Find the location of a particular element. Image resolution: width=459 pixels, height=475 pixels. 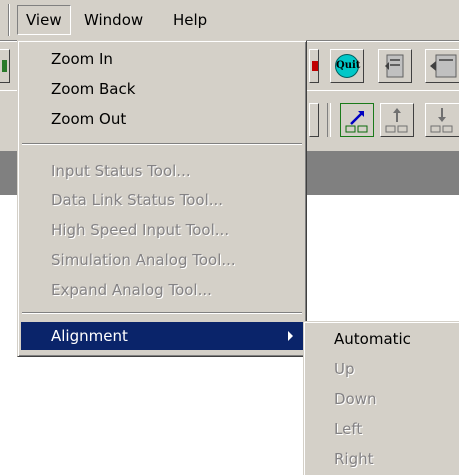

submenu-item-right: Right is located at coordinates (383, 459).